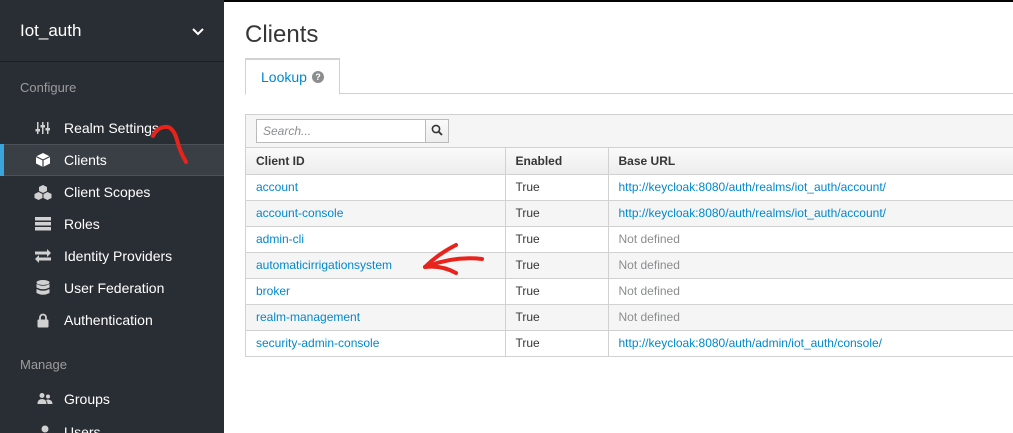 The image size is (1013, 433). I want to click on realm-selector: Iot_auth, so click(112, 31).